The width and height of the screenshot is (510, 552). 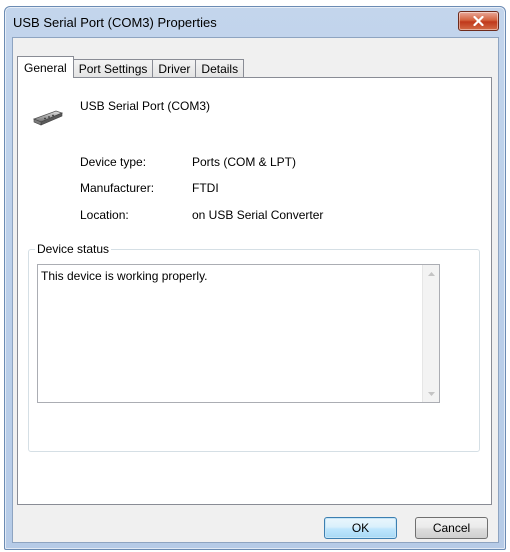 I want to click on tab-details: Details, so click(x=220, y=68).